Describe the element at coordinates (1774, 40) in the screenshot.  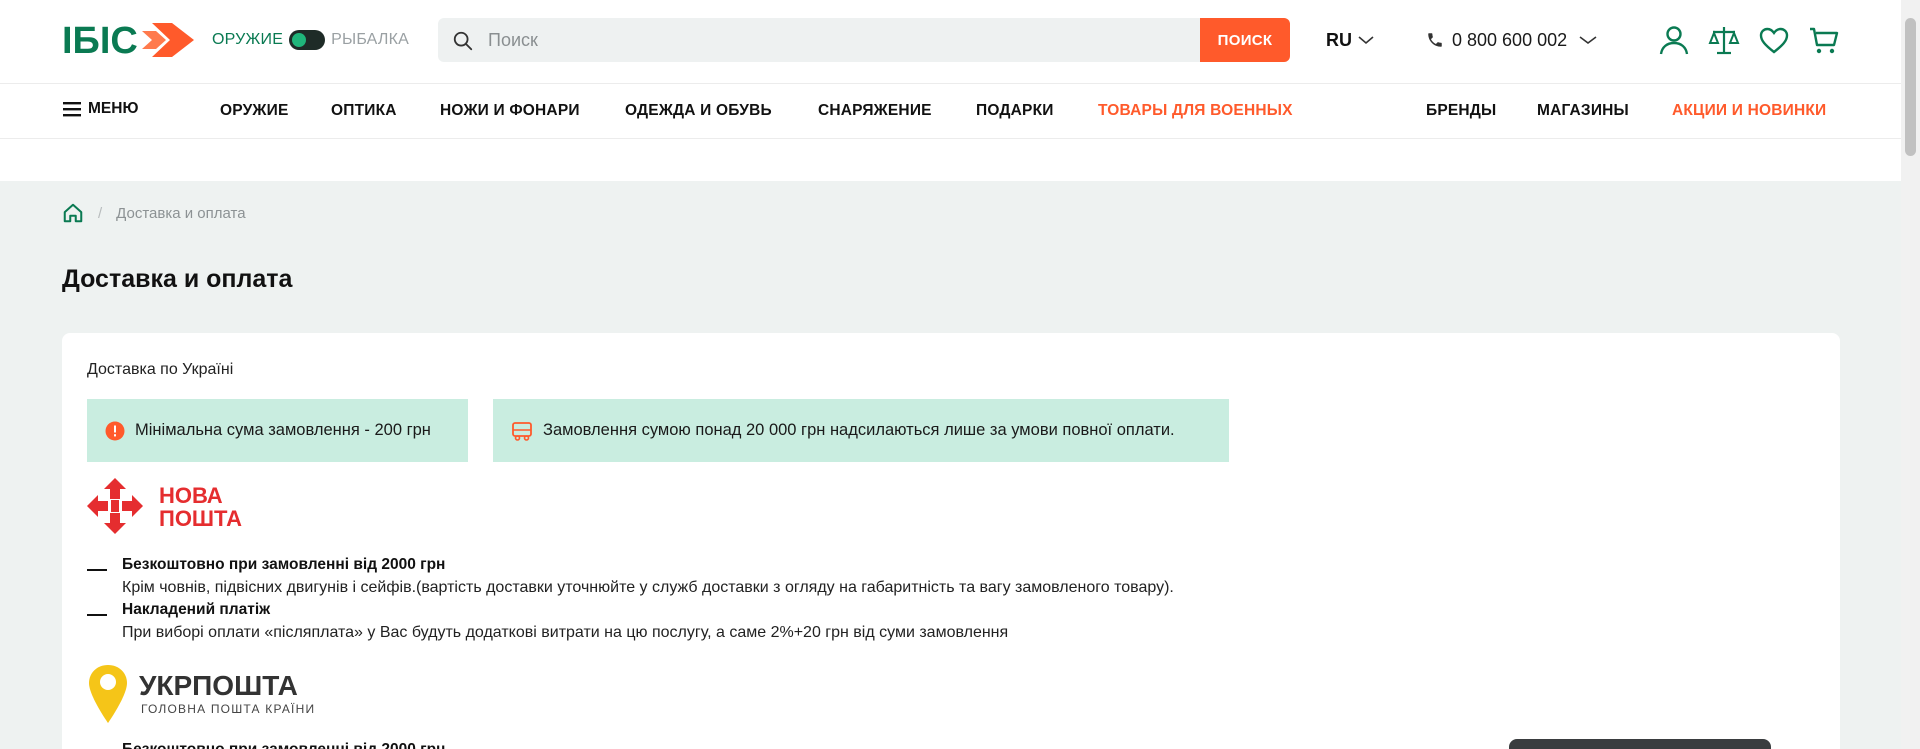
I see `heart-icon` at that location.